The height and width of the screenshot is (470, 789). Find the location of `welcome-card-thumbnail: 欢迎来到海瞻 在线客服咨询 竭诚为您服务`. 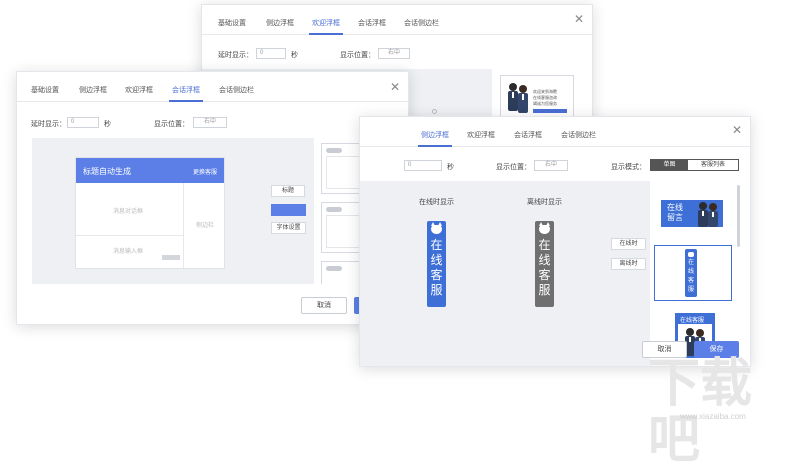

welcome-card-thumbnail: 欢迎来到海瞻 在线客服咨询 竭诚为您服务 is located at coordinates (537, 97).